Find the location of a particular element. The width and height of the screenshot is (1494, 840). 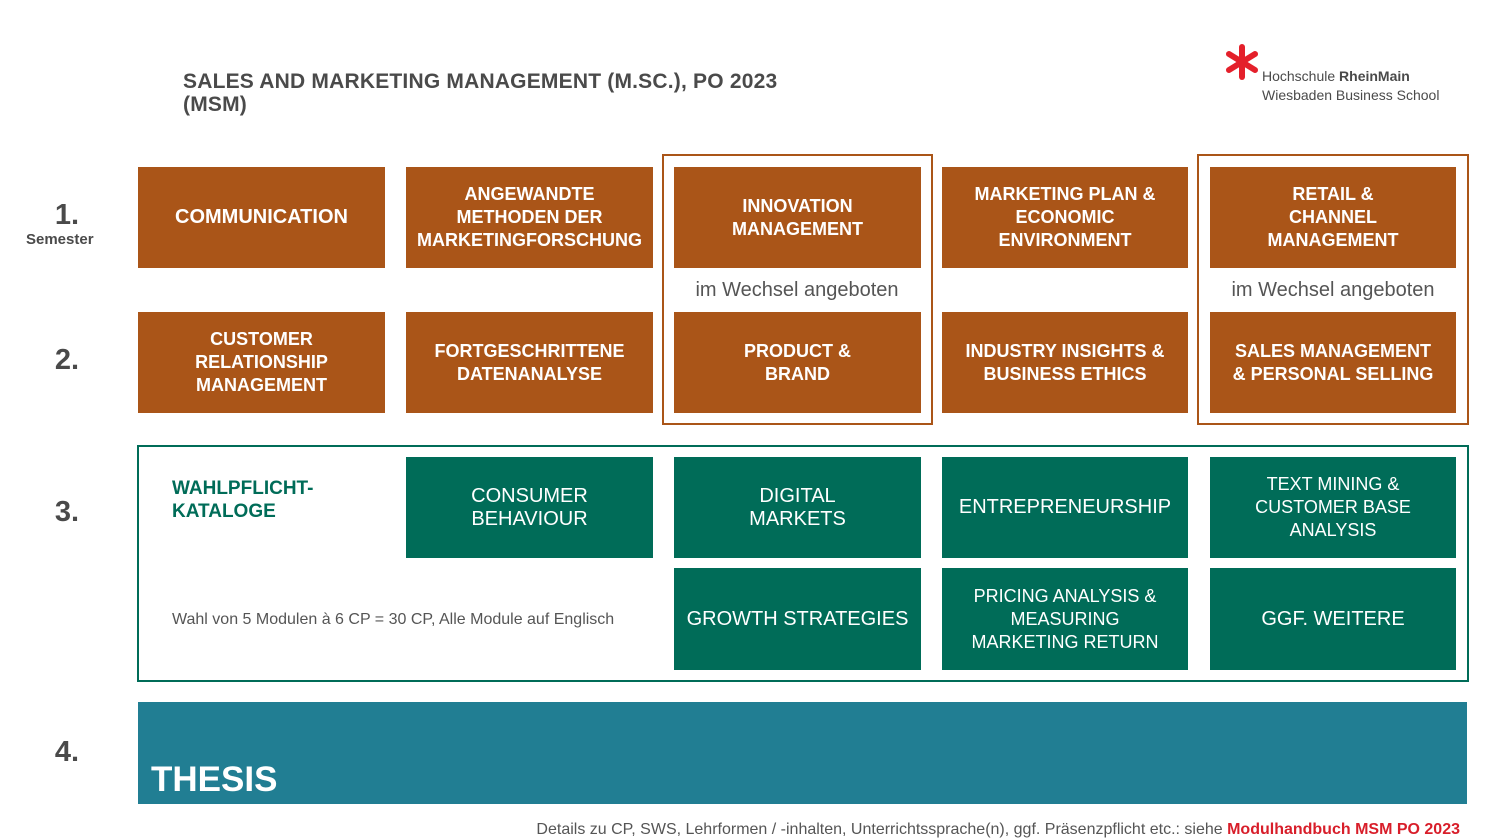

module-innovation-management: INNOVATION MANAGEMENT is located at coordinates (797, 217).